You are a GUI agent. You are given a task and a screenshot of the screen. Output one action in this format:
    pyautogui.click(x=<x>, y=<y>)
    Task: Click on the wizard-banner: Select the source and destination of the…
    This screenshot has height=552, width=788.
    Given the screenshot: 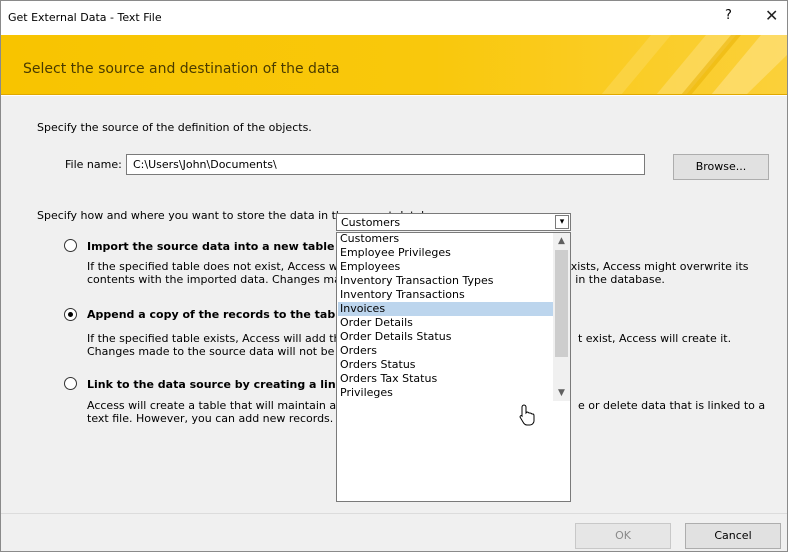 What is the action you would take?
    pyautogui.click(x=394, y=65)
    